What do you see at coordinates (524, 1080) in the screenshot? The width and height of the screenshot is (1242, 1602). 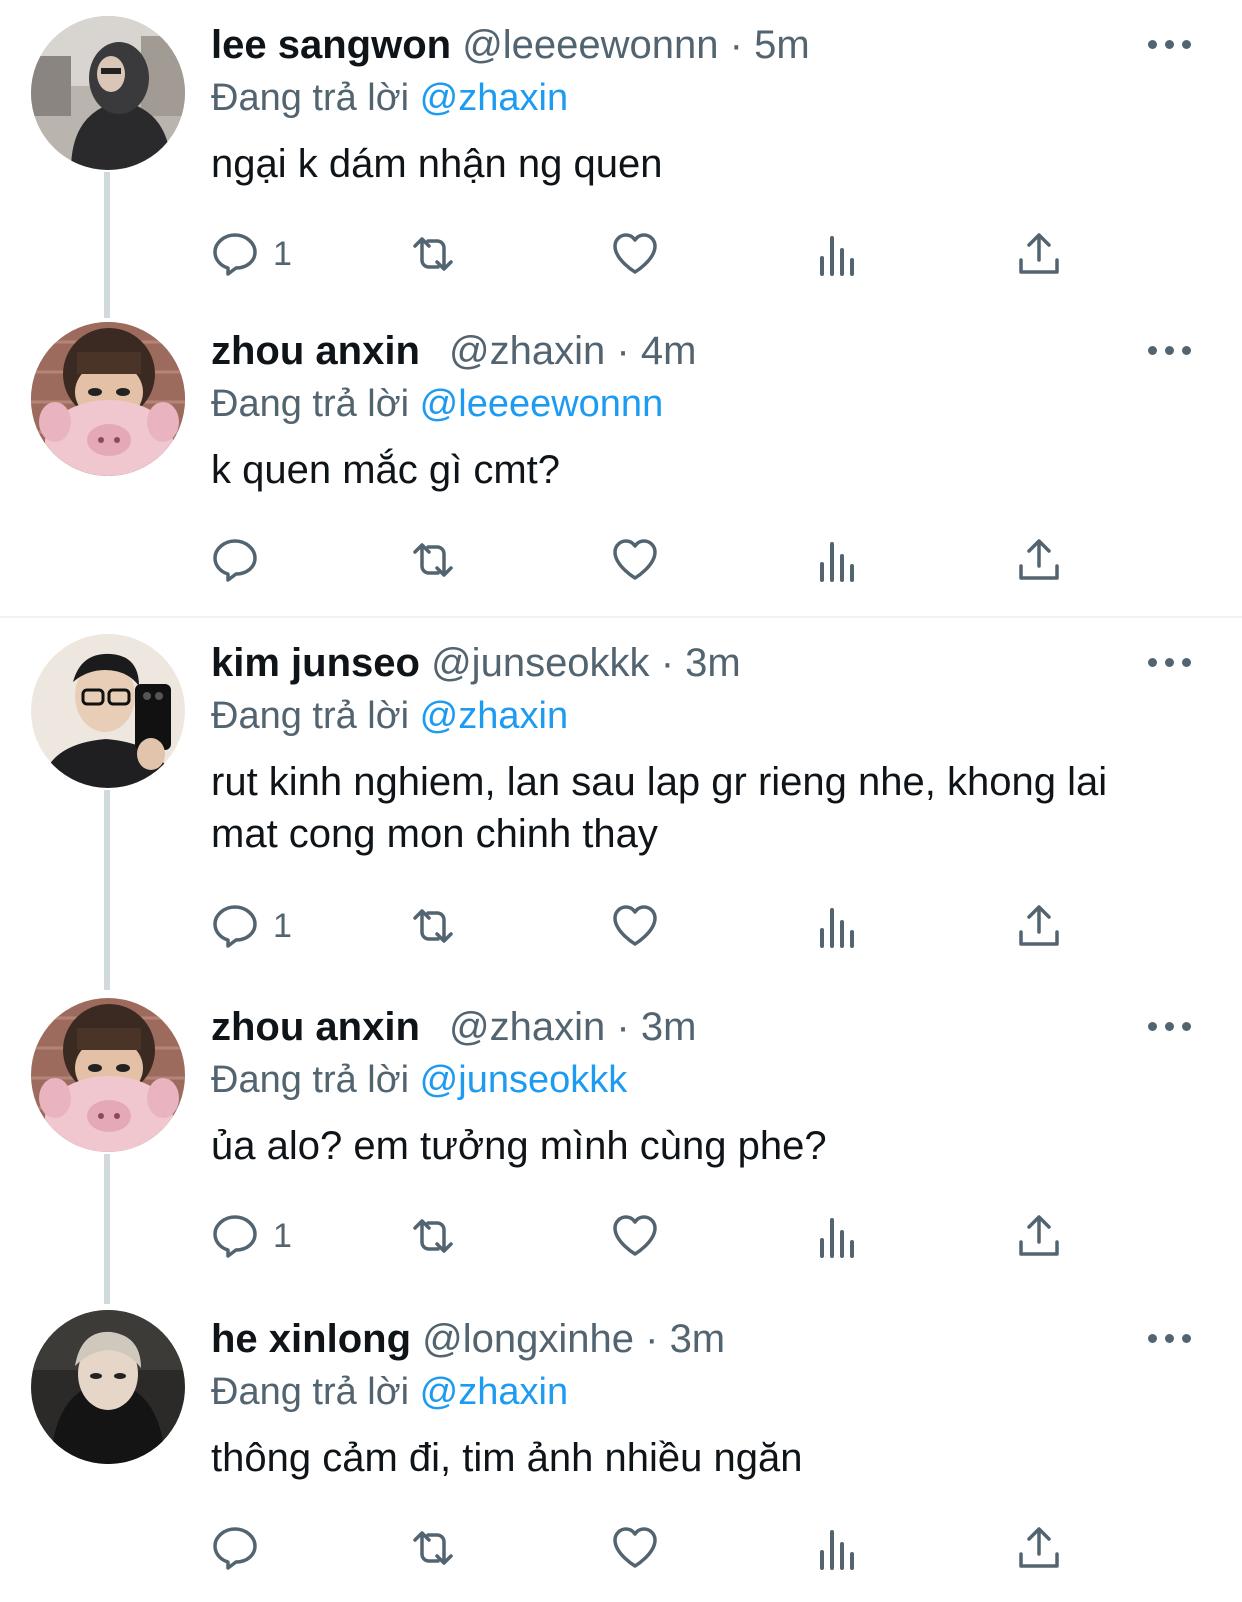 I see `mention-link: @junseokkk` at bounding box center [524, 1080].